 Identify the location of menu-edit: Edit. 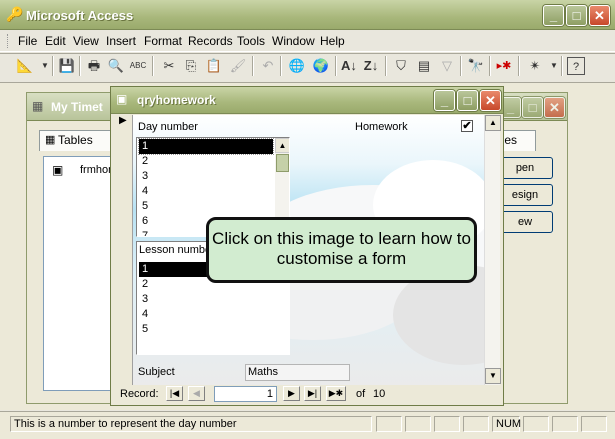
(55, 41).